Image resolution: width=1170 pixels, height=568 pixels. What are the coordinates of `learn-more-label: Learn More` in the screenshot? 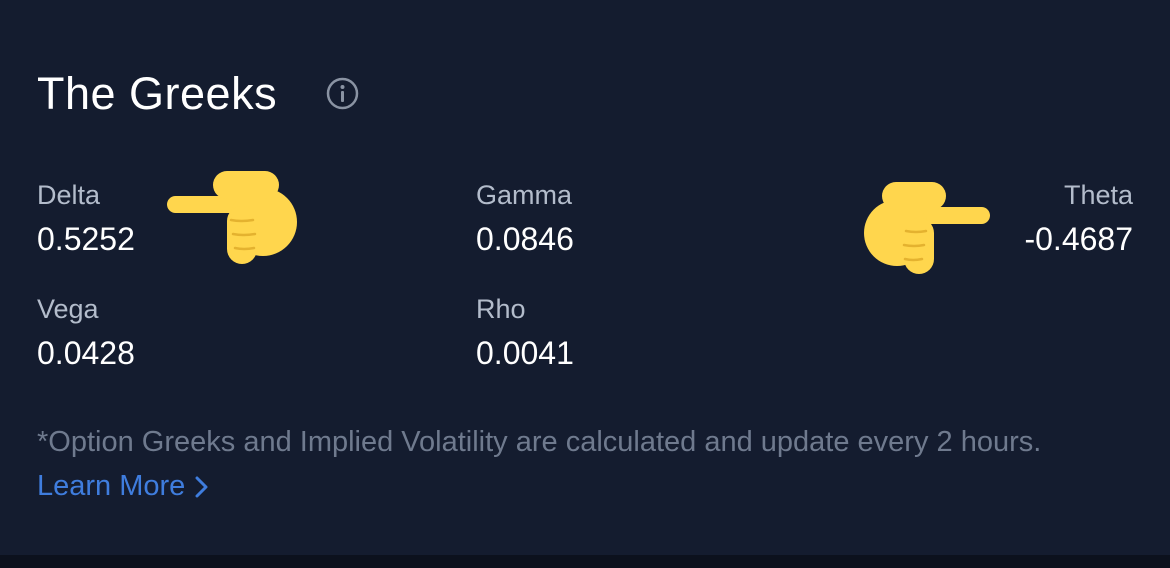 It's located at (111, 486).